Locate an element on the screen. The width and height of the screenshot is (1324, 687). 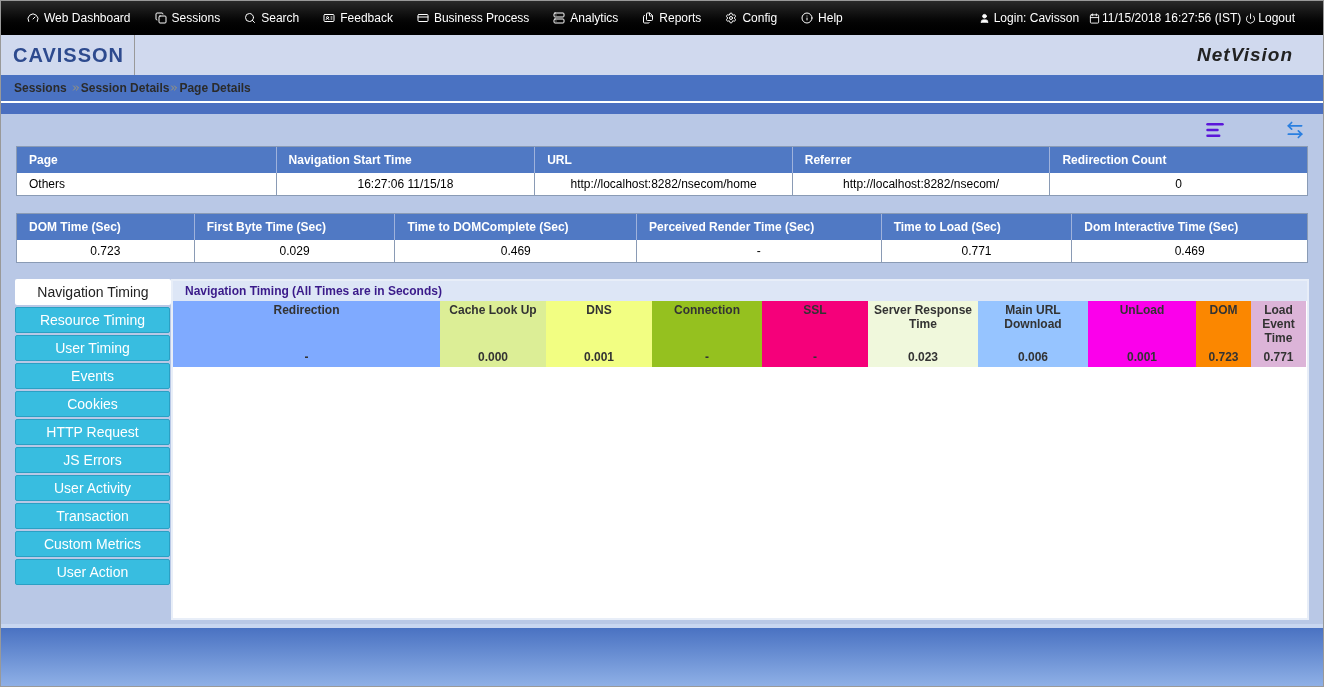
column-header: Time to DOMComplete (Sec) is located at coordinates (515, 227).